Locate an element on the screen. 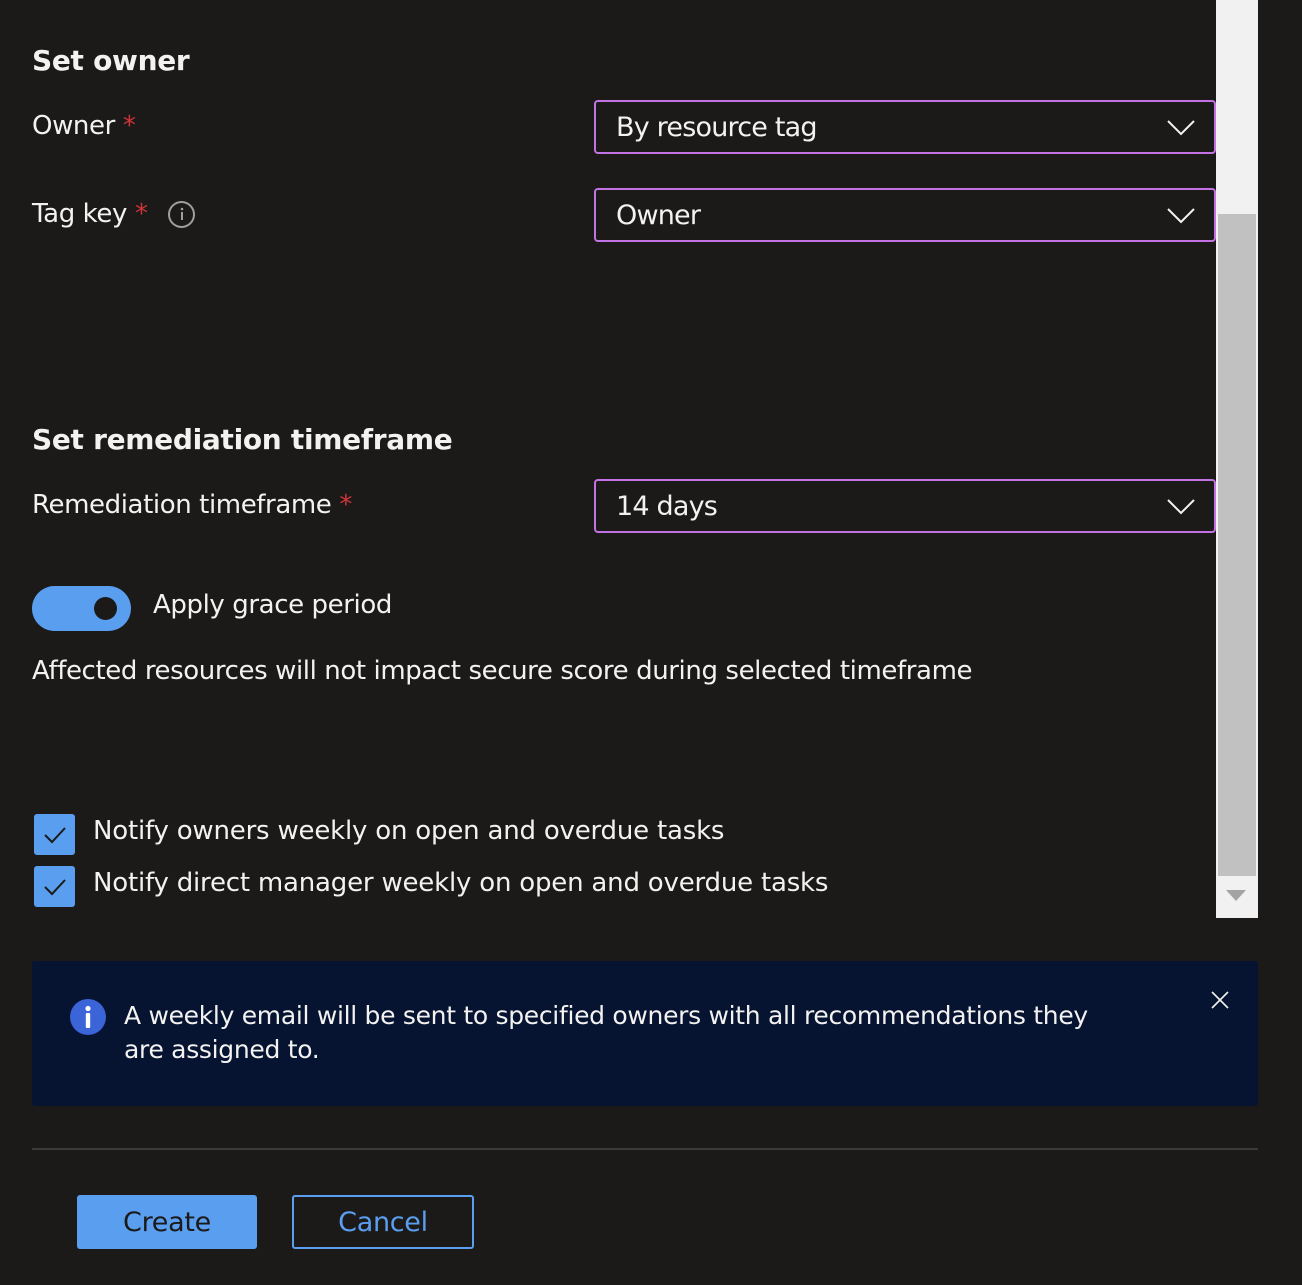  timeframe-dropdown: 14 days is located at coordinates (905, 506).